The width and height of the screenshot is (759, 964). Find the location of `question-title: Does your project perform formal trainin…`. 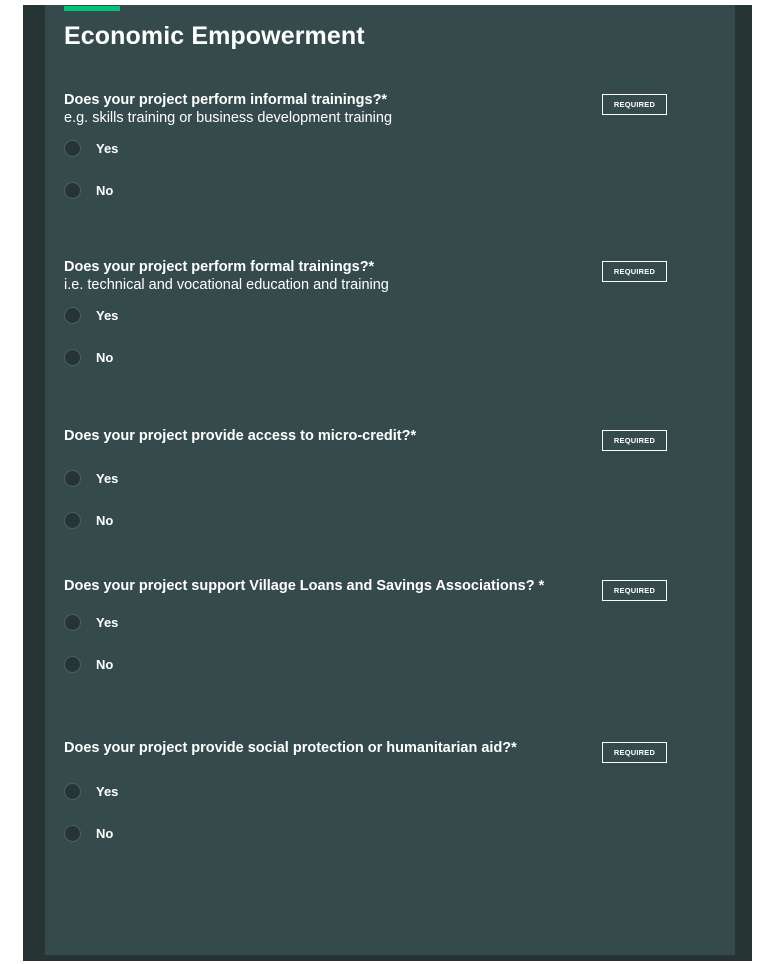

question-title: Does your project perform formal trainin… is located at coordinates (219, 267).